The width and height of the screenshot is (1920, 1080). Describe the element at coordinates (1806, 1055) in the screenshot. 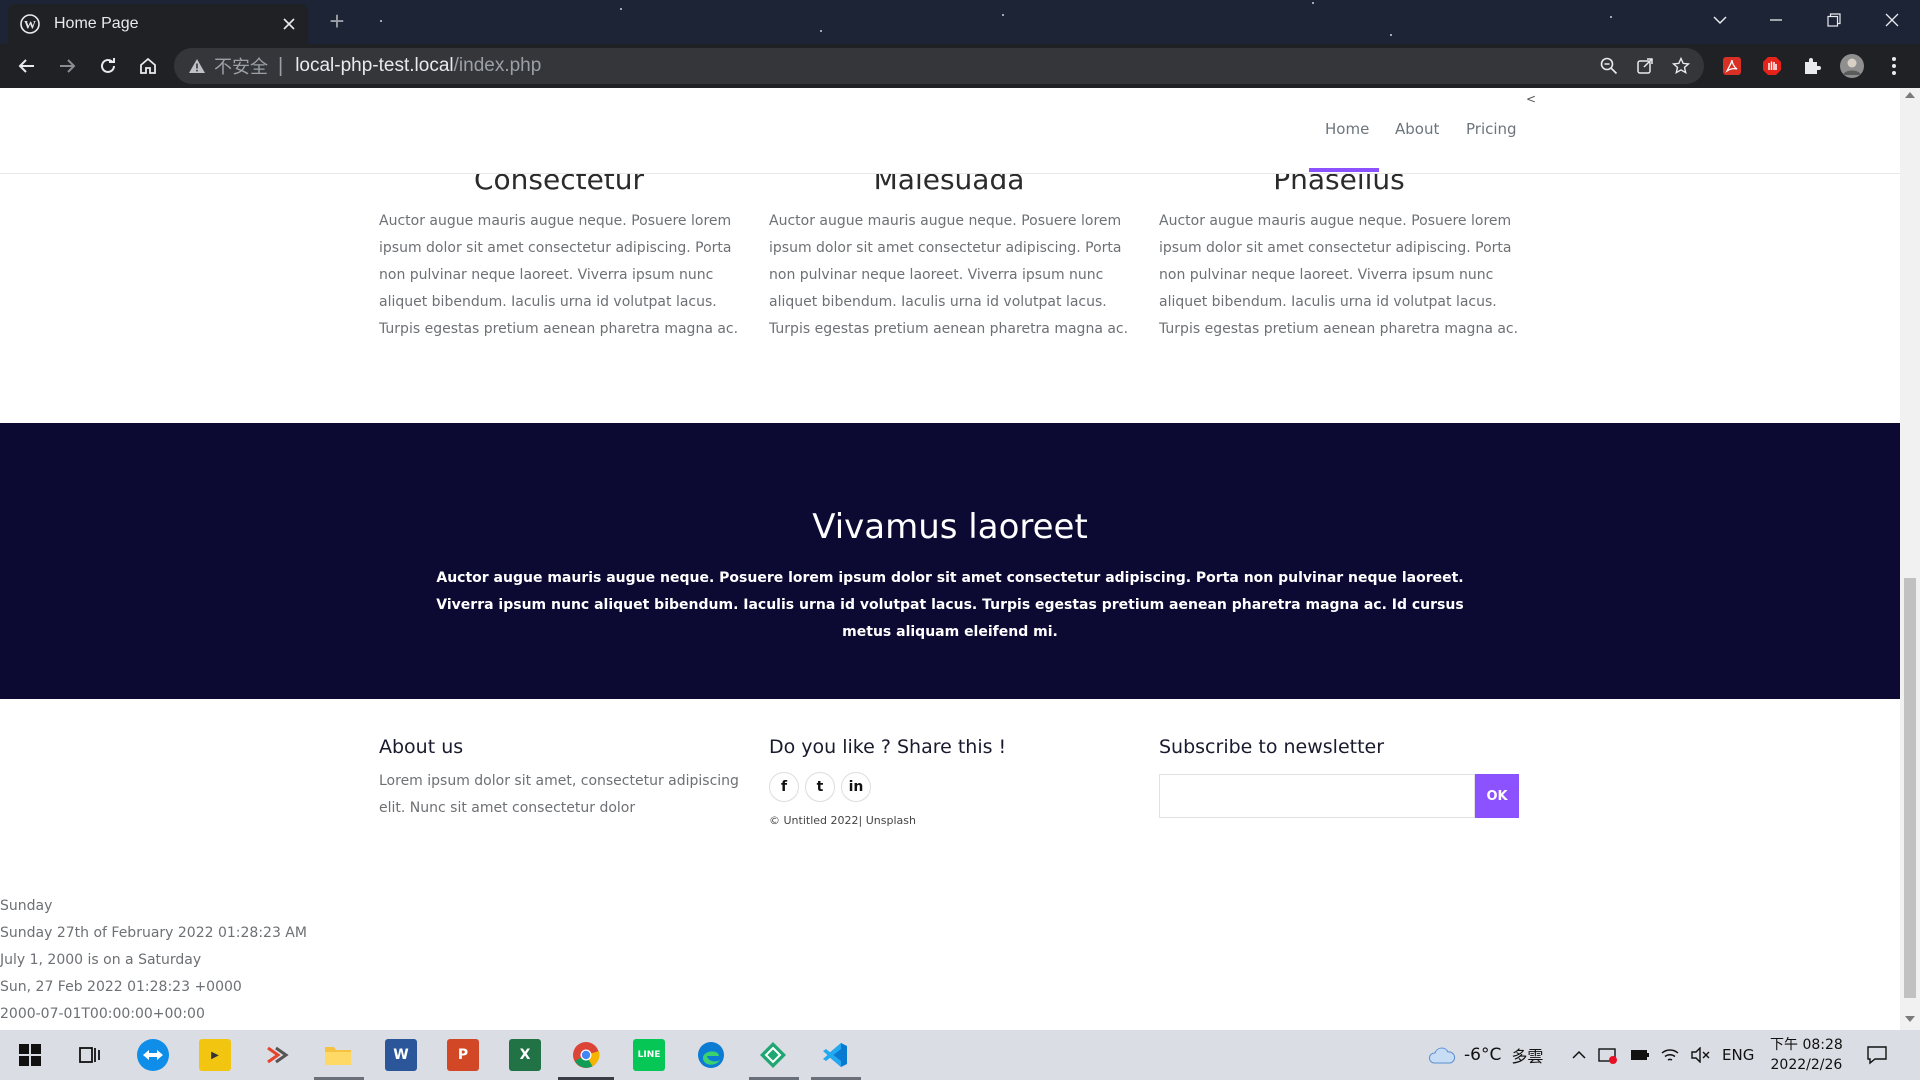

I see `clock: 下午 08:28 2022/2/26` at that location.